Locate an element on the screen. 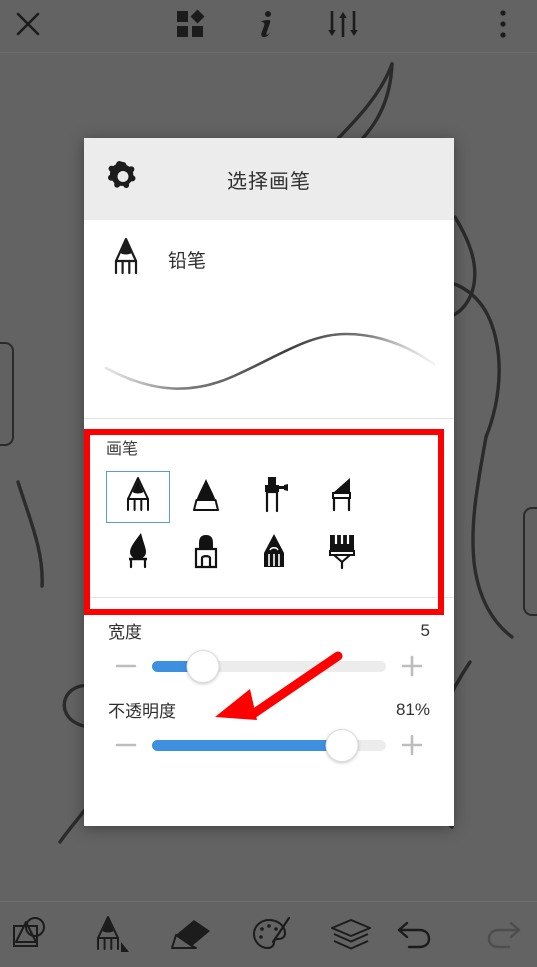 The height and width of the screenshot is (967, 537). pencil-outline-icon is located at coordinates (138, 497).